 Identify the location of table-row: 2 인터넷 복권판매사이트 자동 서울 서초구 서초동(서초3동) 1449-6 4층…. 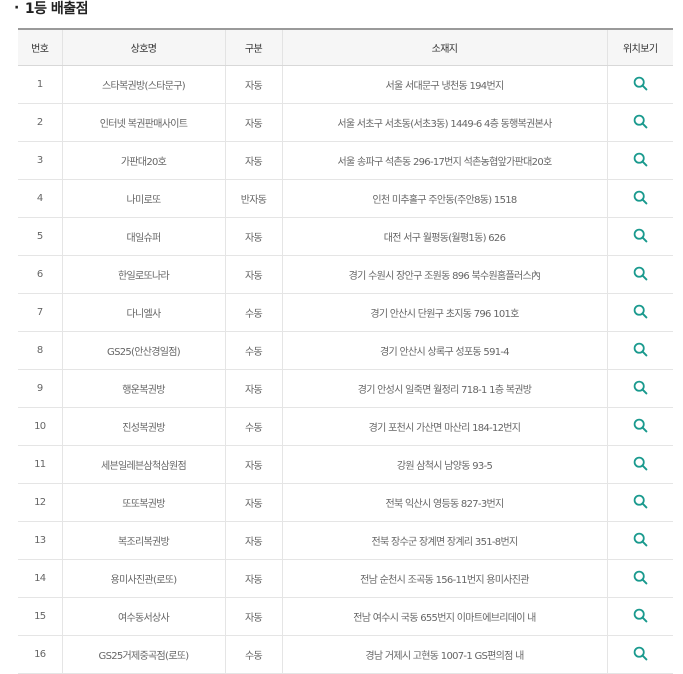
(345, 122).